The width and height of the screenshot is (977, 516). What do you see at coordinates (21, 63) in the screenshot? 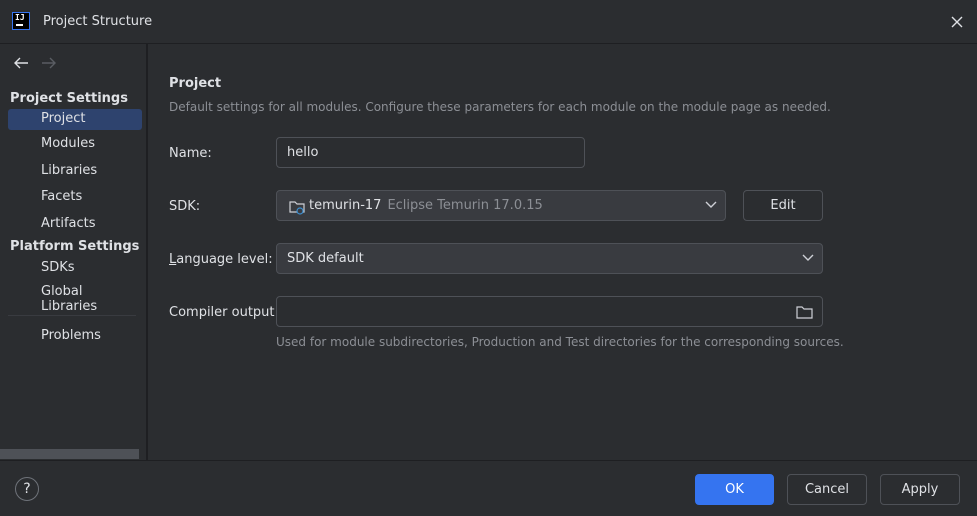
I see `back-arrow-icon` at bounding box center [21, 63].